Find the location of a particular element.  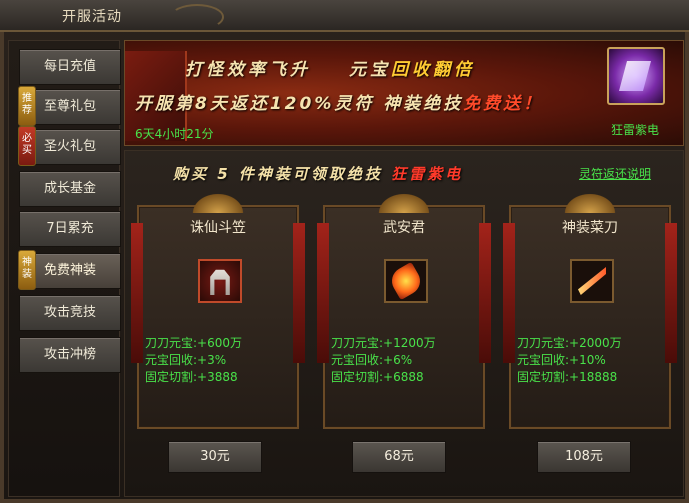

sidebar-item-label: 成长基金 is located at coordinates (69, 188).